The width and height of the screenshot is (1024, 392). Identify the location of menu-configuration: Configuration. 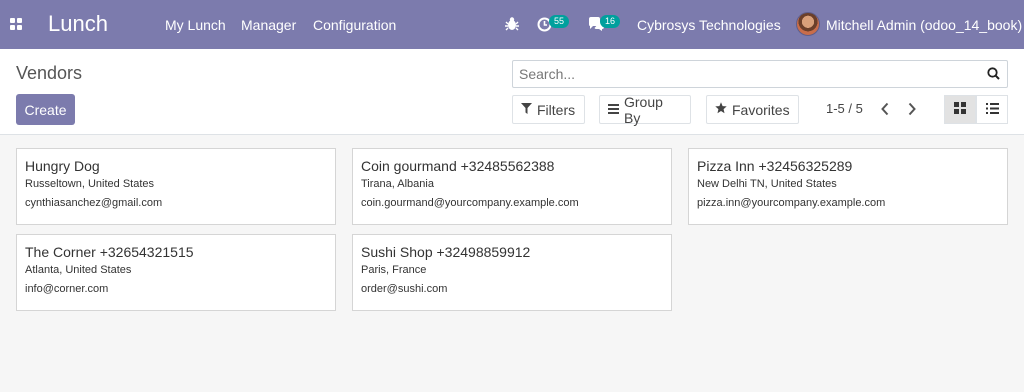
(354, 25).